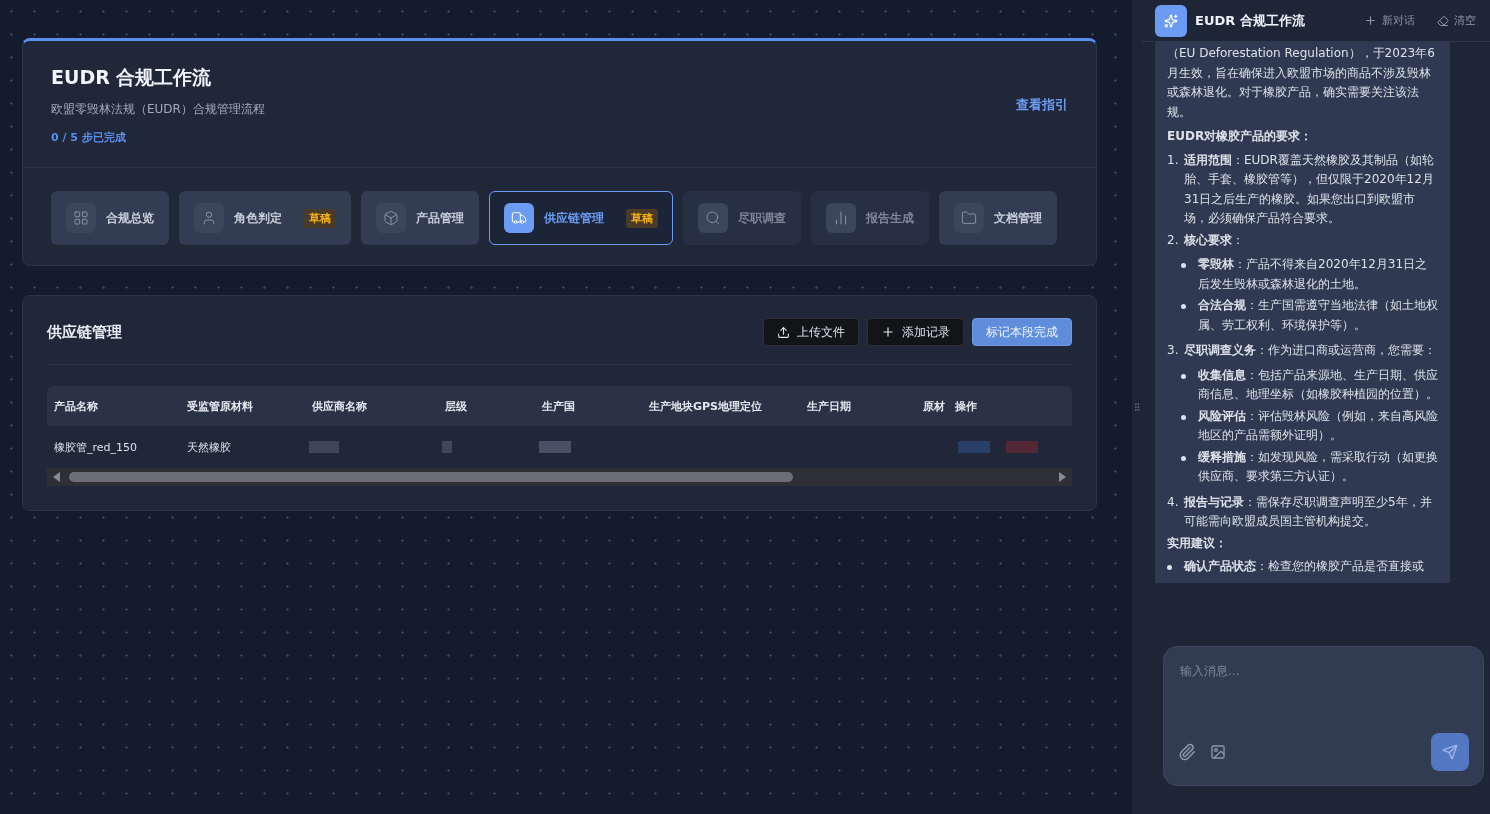  Describe the element at coordinates (1172, 502) in the screenshot. I see `list-number: 4.` at that location.